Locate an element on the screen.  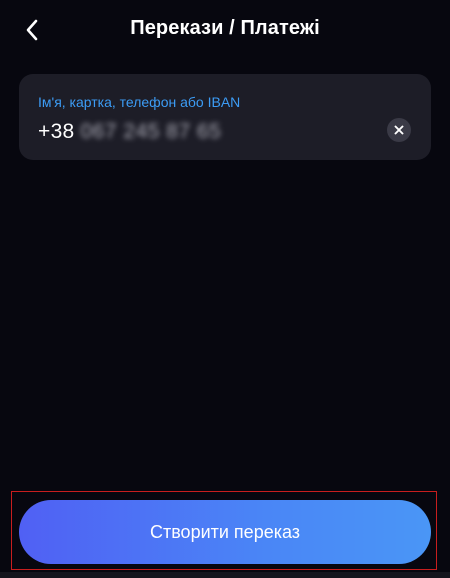
page-title: Перекази / Платежі is located at coordinates (225, 28).